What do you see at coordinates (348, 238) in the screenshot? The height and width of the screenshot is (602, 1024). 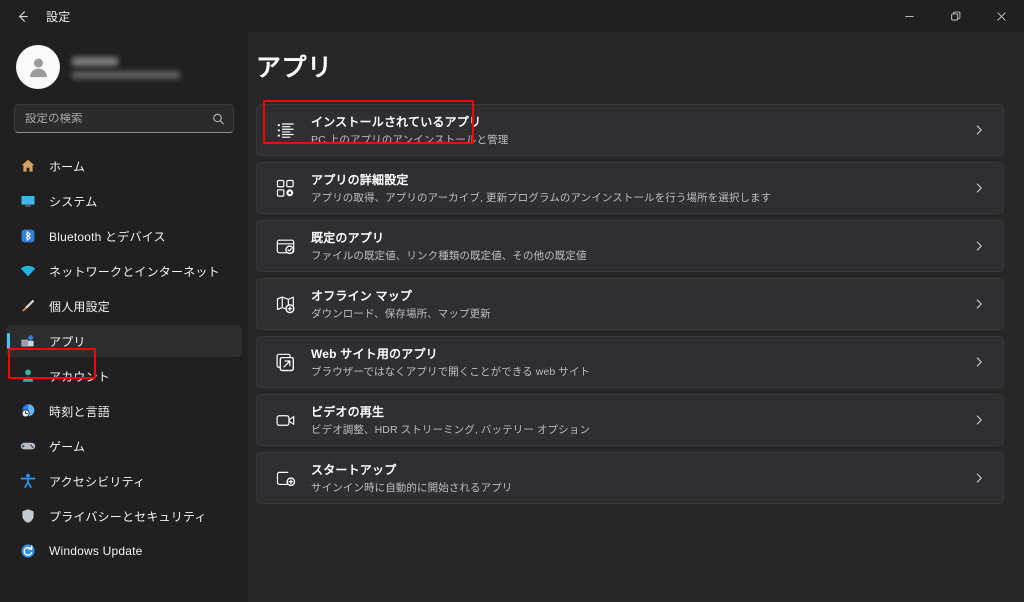 I see `card-title: 既定のアプリ` at bounding box center [348, 238].